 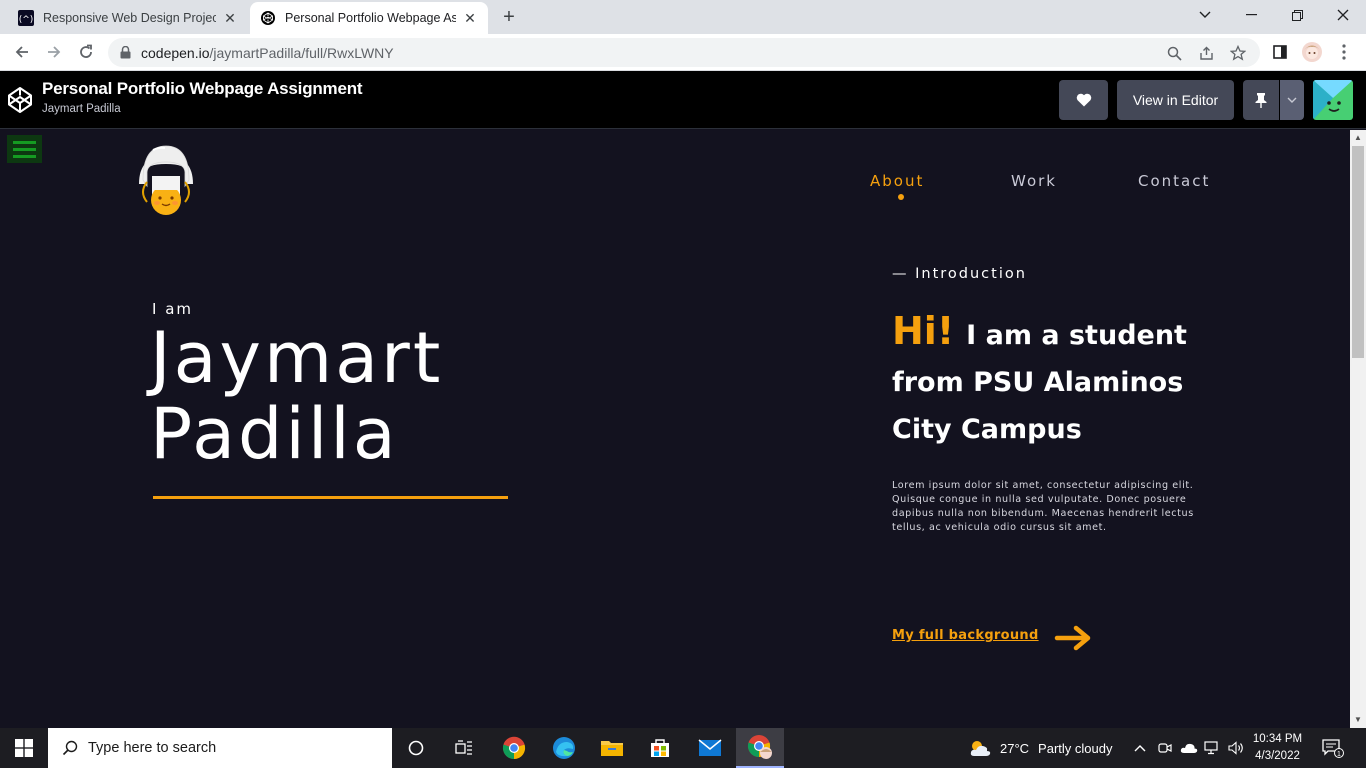 What do you see at coordinates (1277, 748) in the screenshot?
I see `taskbar-clock: 10:34 PM 4/3/2022` at bounding box center [1277, 748].